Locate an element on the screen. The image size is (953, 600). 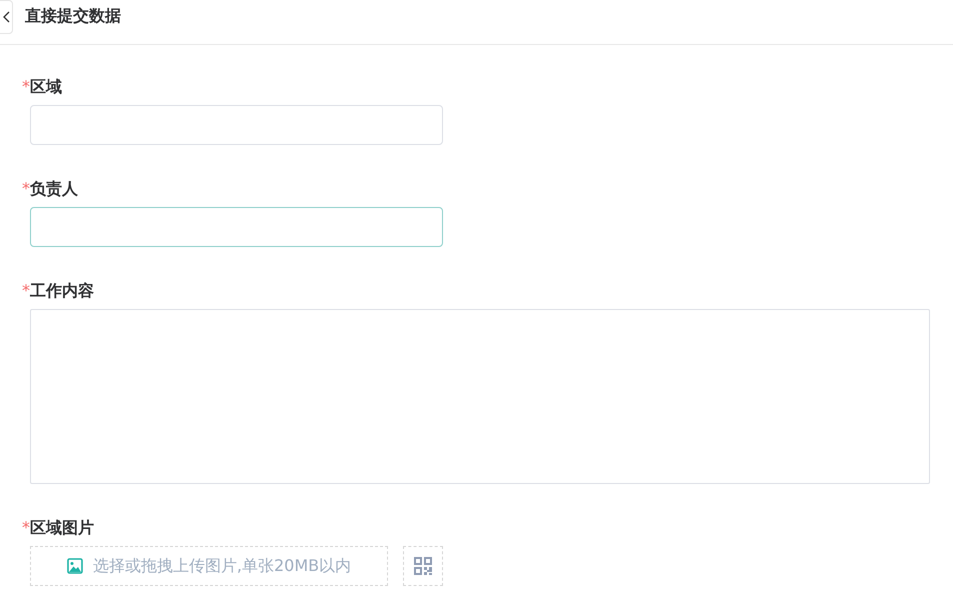
upload-area: 选择或拖拽上传图片,单张20MB以内 is located at coordinates (209, 566).